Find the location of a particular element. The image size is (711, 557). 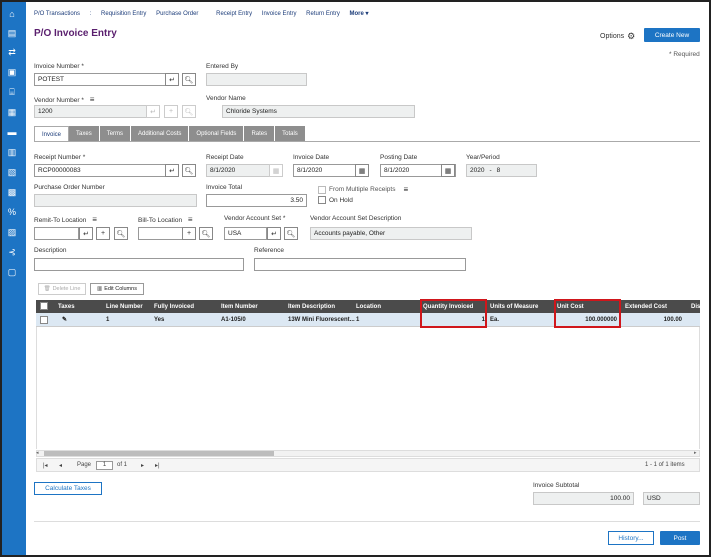

scroll-right-arrow: ▸ is located at coordinates (695, 453).